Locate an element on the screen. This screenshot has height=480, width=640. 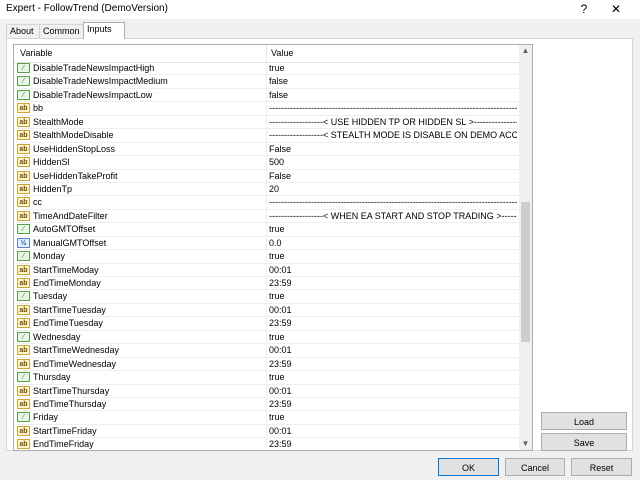
table-row: ab UseHiddenTakeProfit False is located at coordinates (266, 176).